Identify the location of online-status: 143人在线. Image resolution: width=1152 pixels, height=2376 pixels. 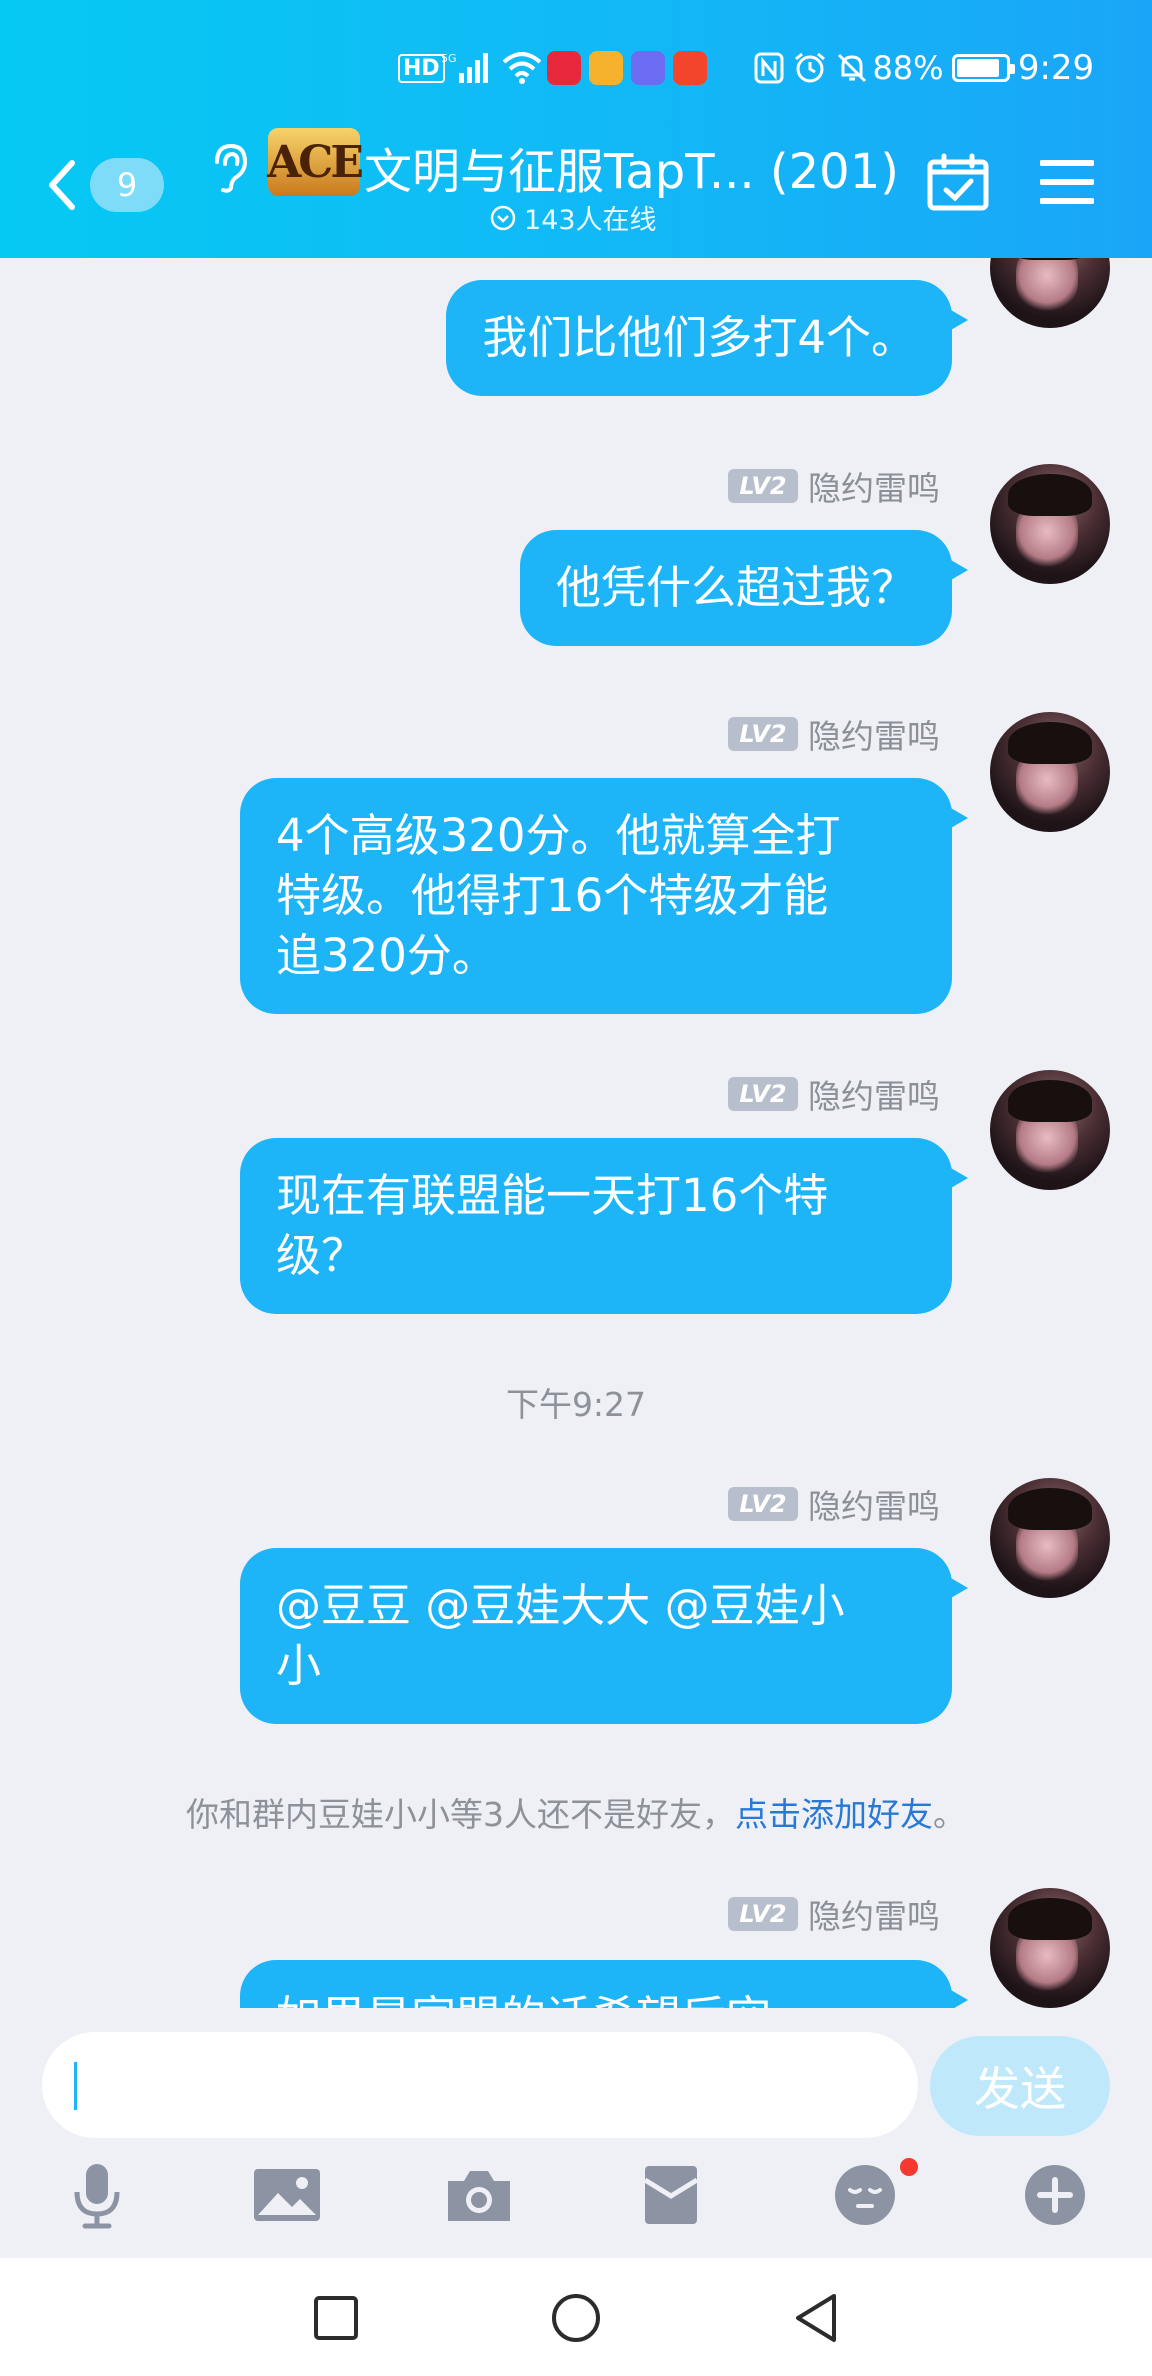
(573, 217).